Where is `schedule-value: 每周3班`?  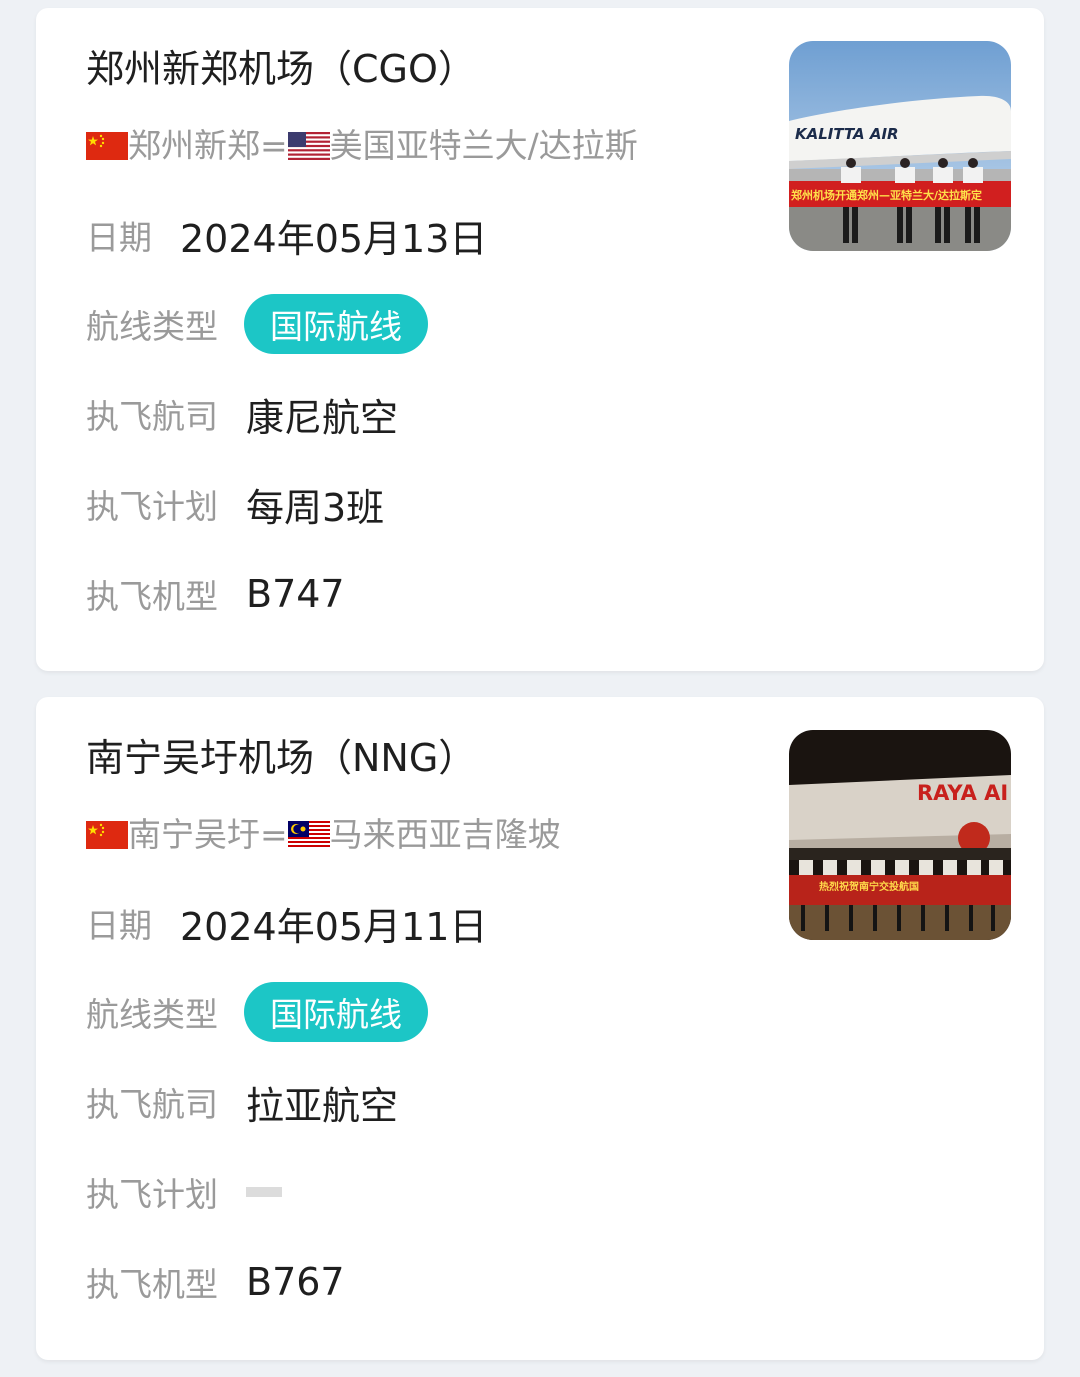 schedule-value: 每周3班 is located at coordinates (315, 507).